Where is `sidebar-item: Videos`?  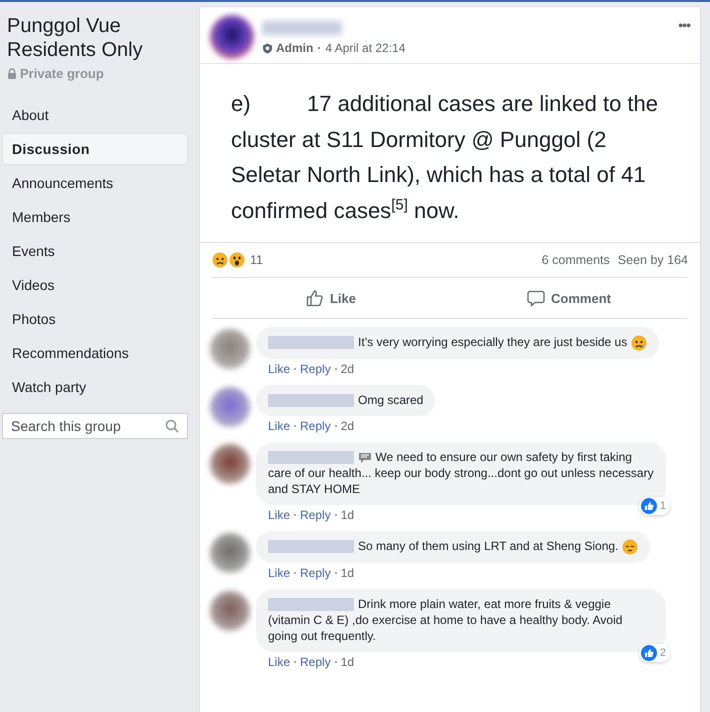
sidebar-item: Videos is located at coordinates (95, 285).